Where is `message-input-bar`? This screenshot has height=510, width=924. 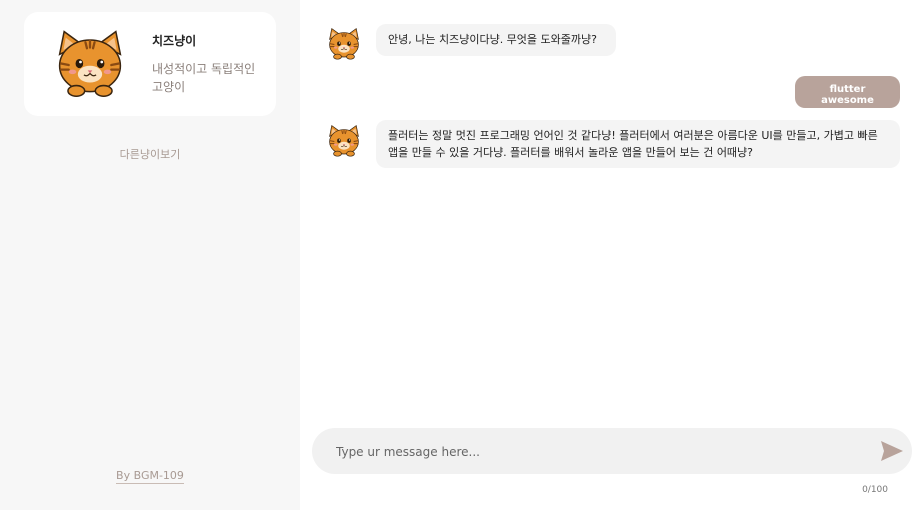 message-input-bar is located at coordinates (612, 451).